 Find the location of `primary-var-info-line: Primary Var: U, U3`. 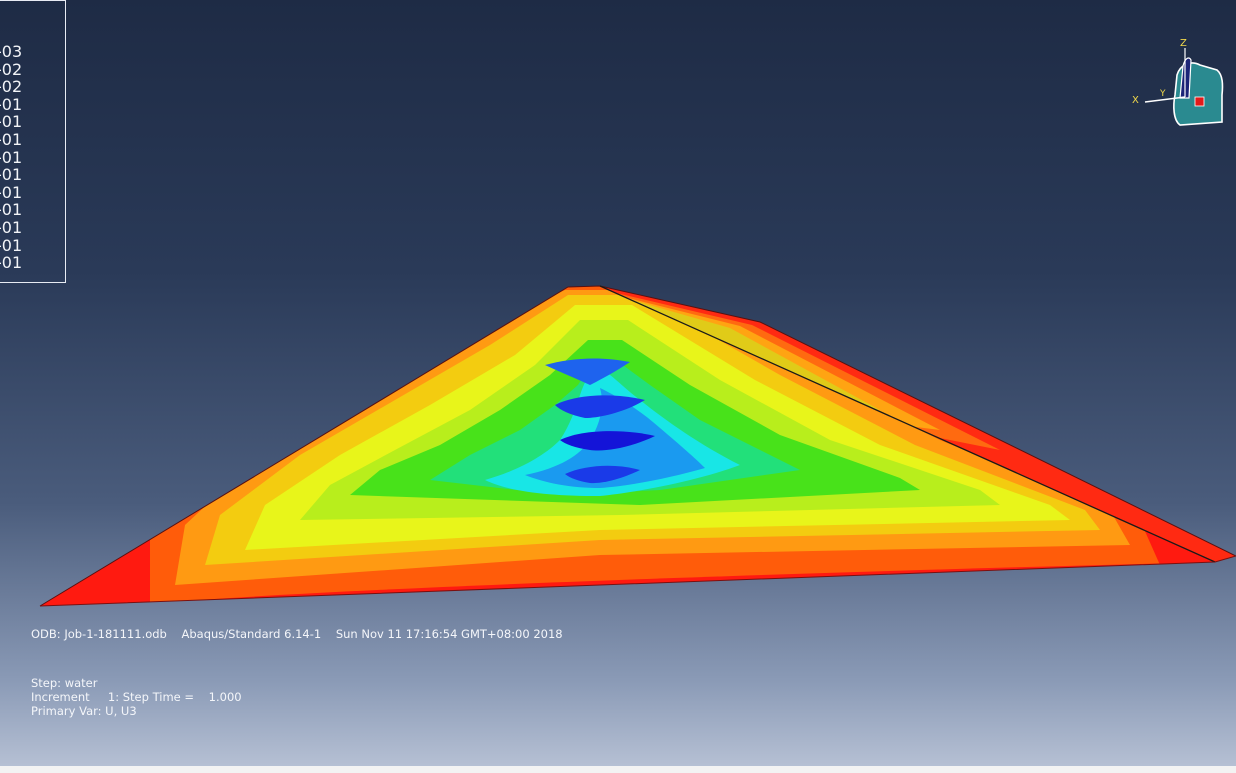

primary-var-info-line: Primary Var: U, U3 is located at coordinates (84, 711).